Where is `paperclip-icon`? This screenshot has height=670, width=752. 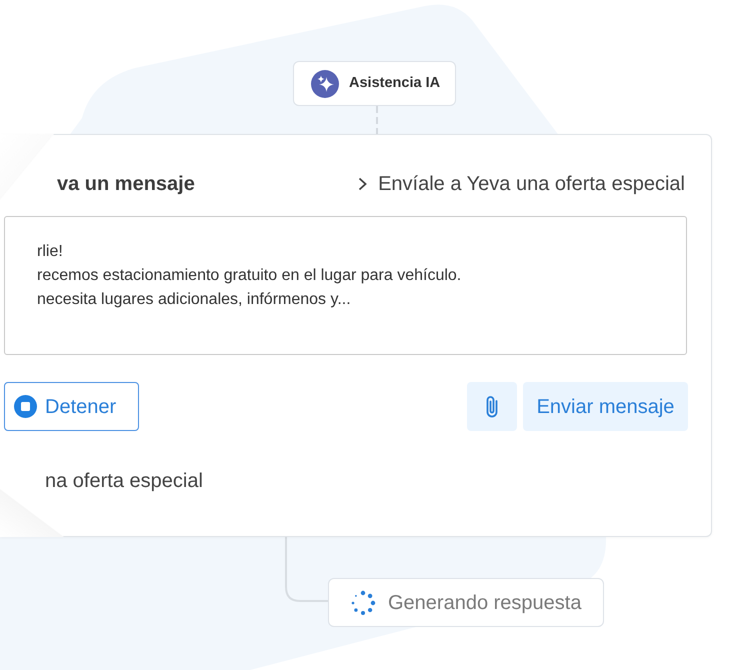 paperclip-icon is located at coordinates (492, 406).